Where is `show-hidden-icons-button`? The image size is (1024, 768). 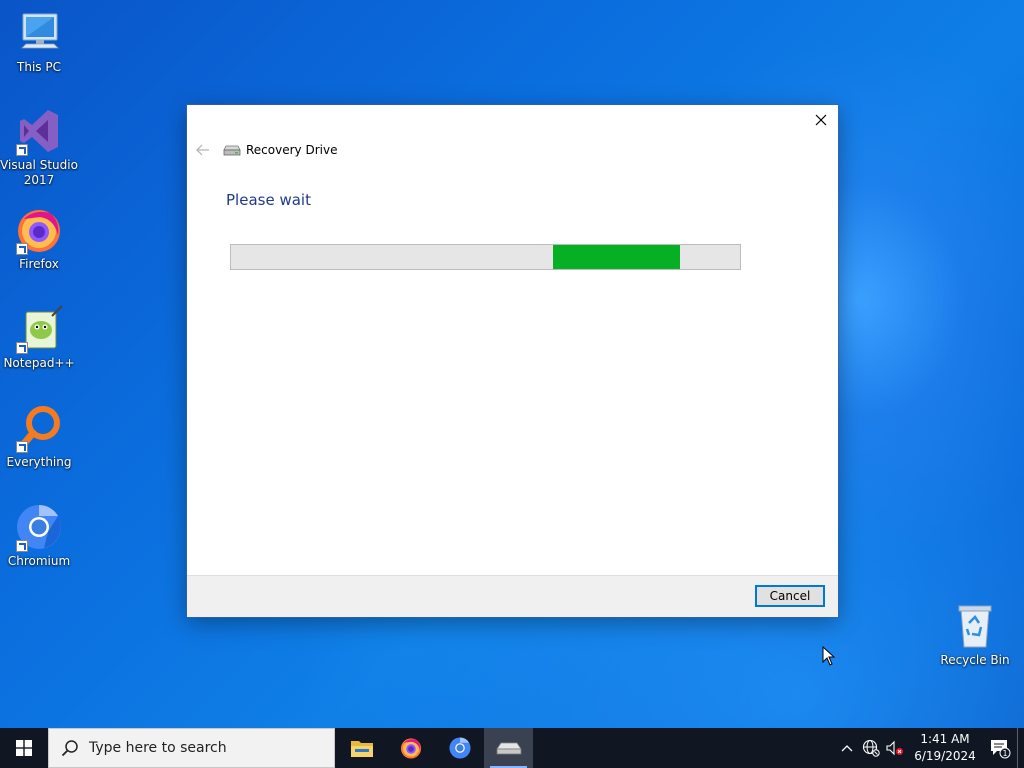
show-hidden-icons-button is located at coordinates (847, 748).